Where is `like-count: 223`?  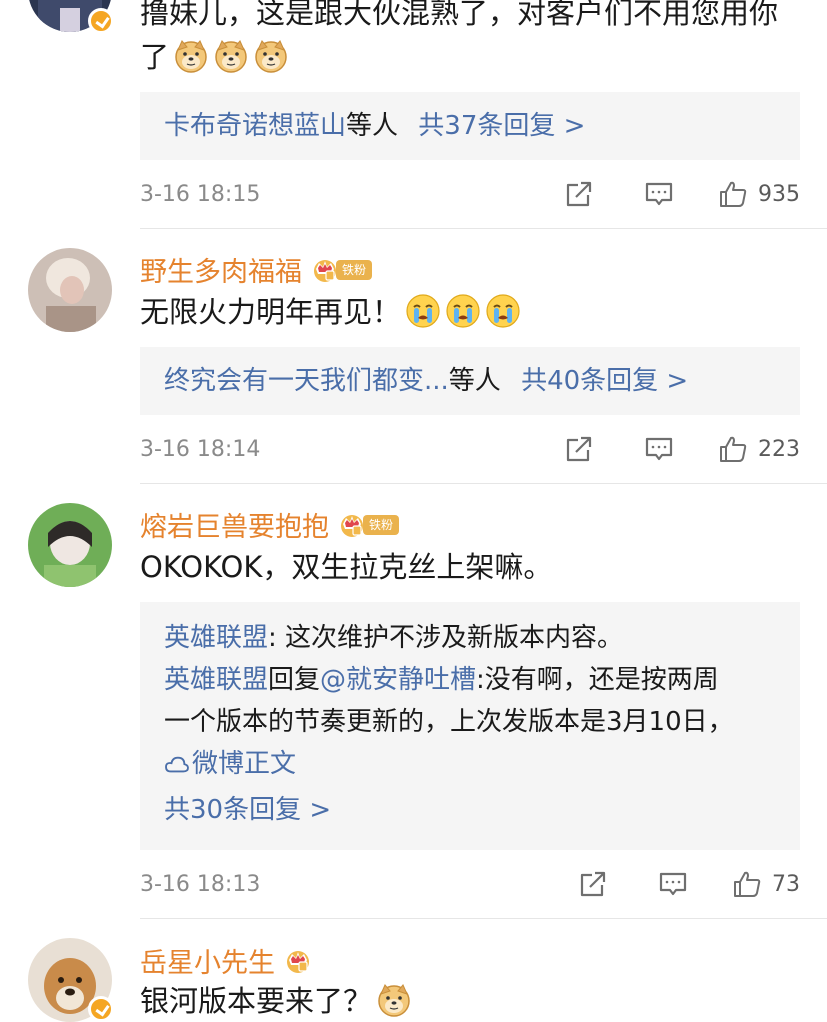 like-count: 223 is located at coordinates (779, 449).